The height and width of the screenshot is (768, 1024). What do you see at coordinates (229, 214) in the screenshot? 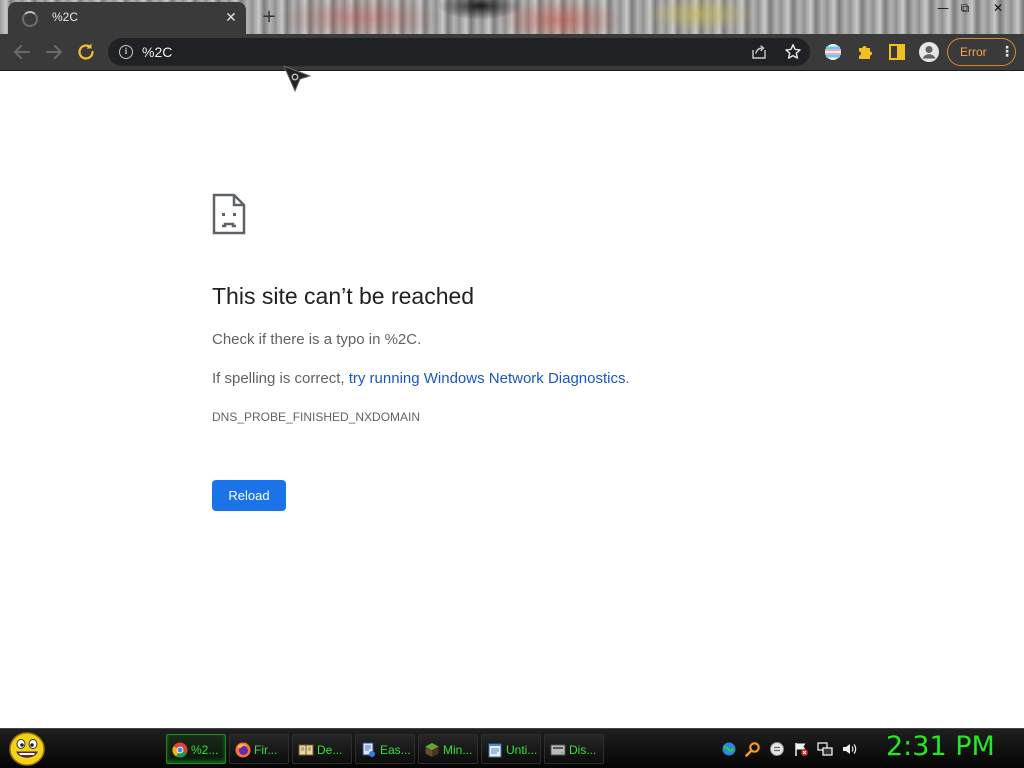
I see `sad-page-icon` at bounding box center [229, 214].